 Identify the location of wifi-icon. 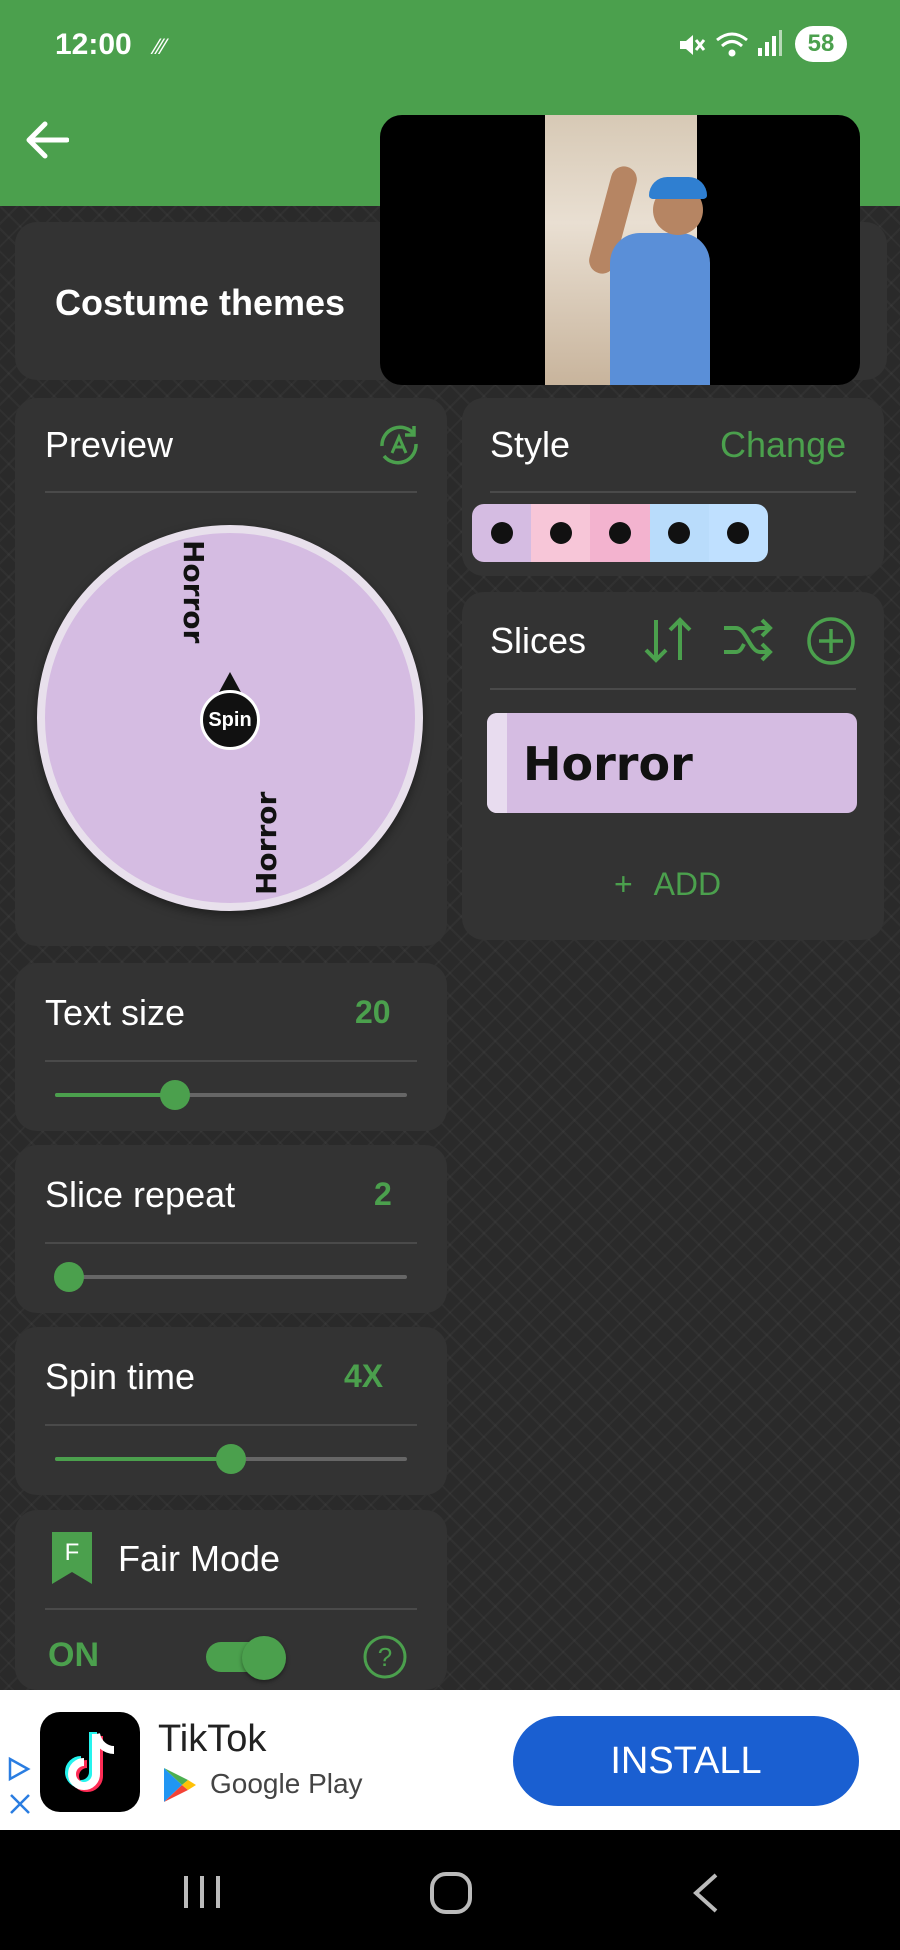
(732, 47).